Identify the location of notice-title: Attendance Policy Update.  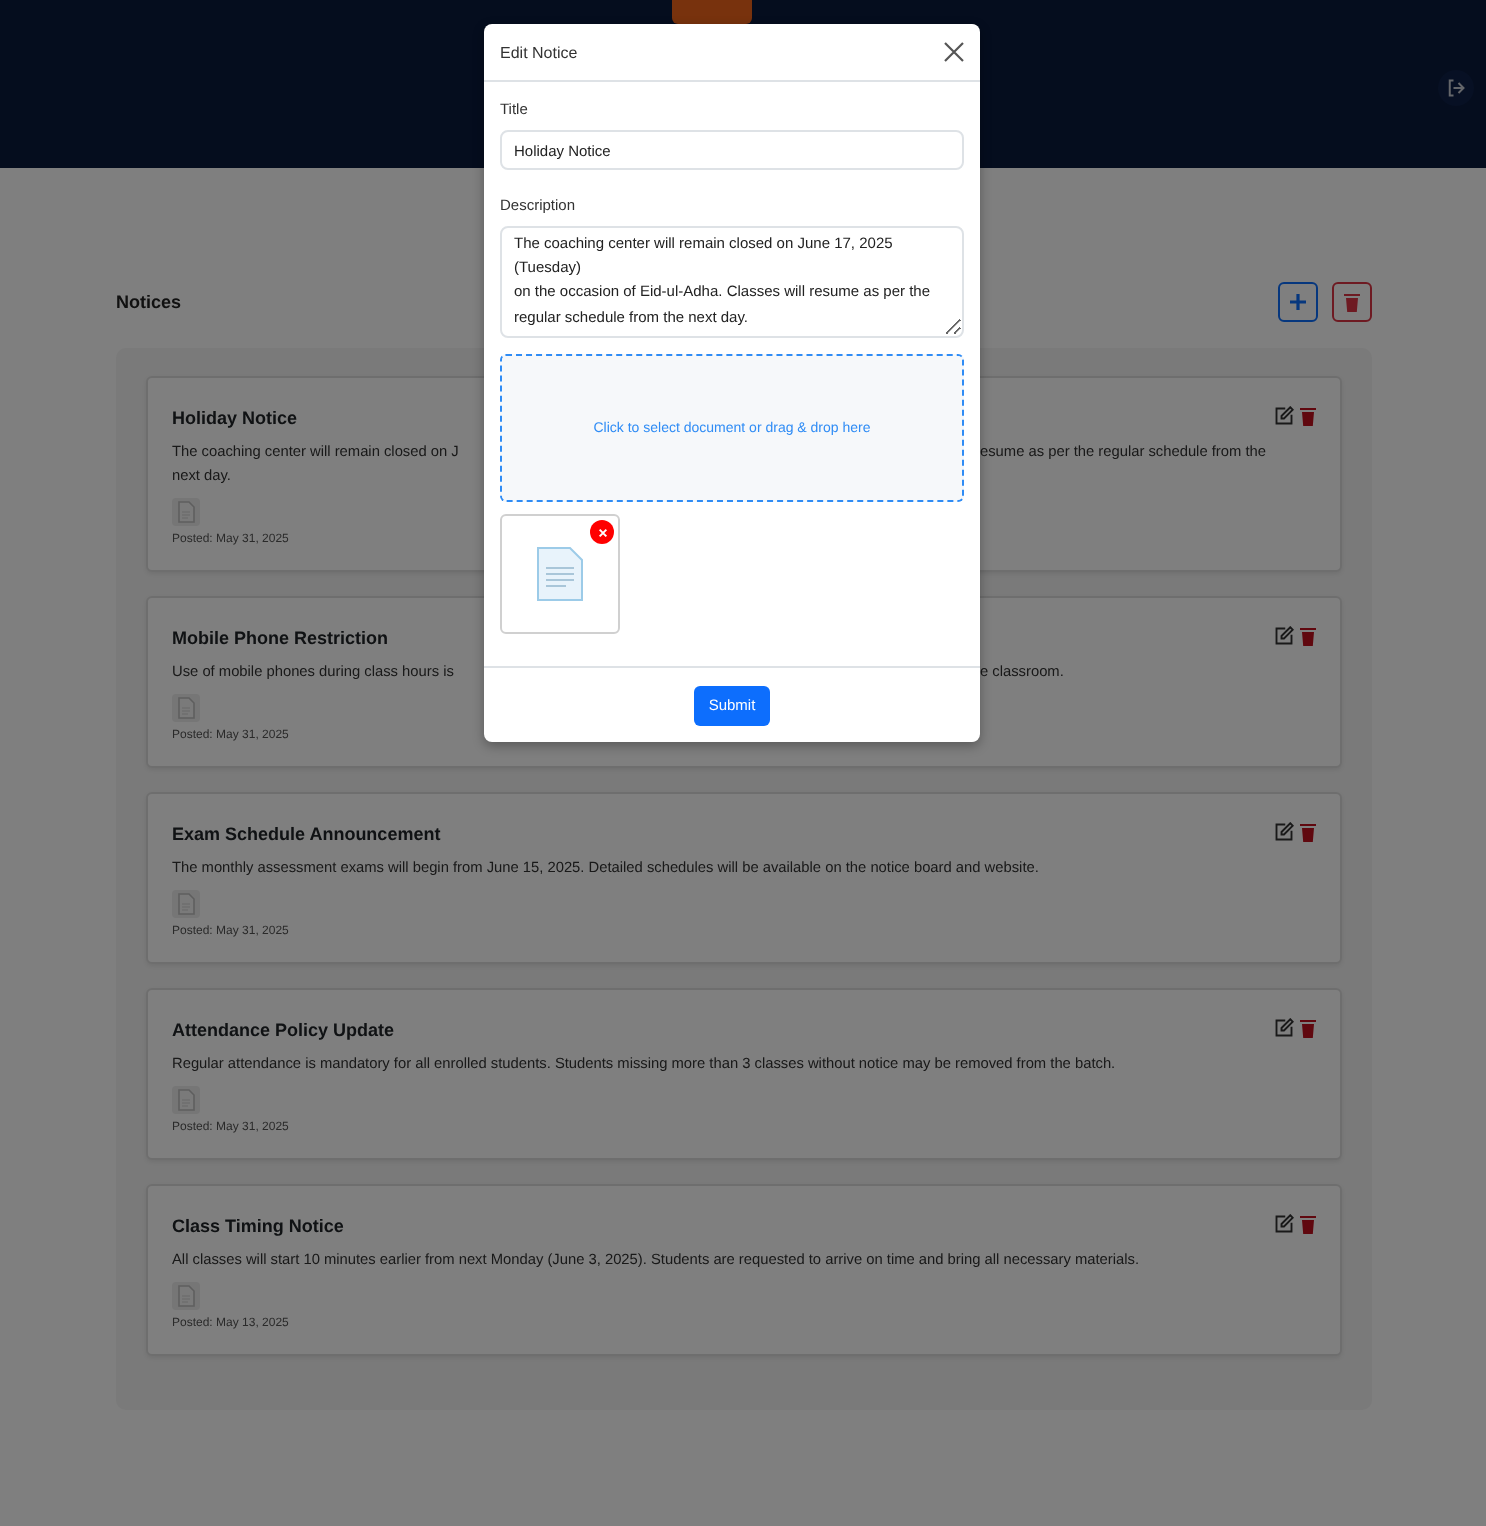
(283, 1030).